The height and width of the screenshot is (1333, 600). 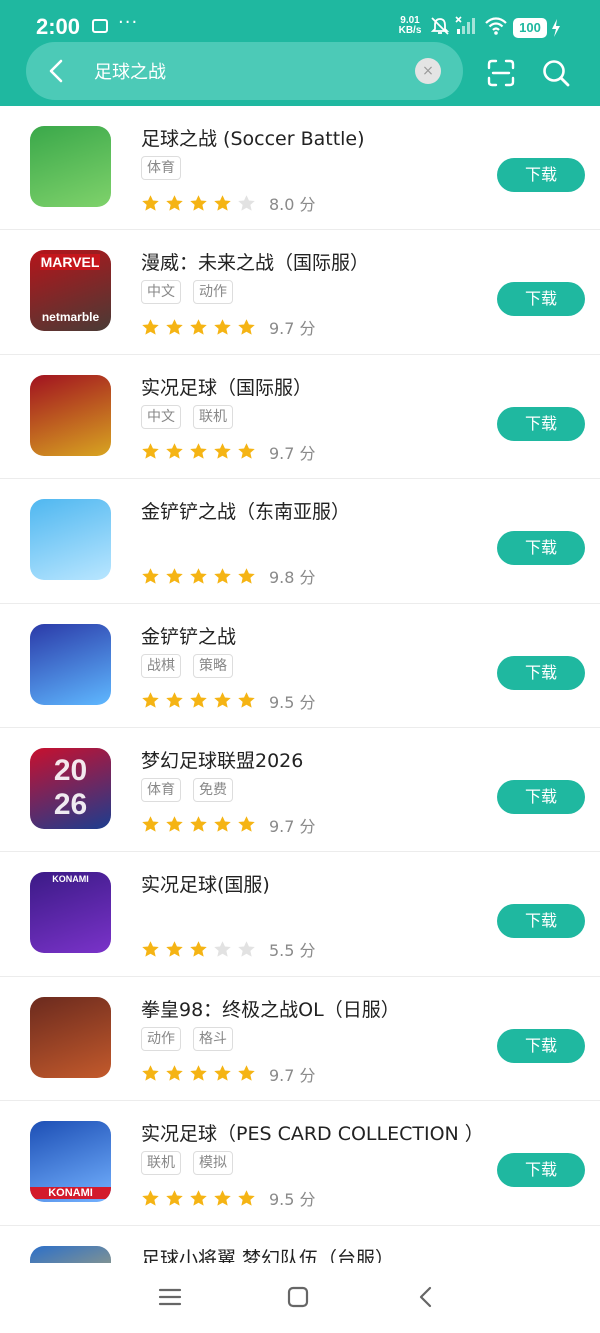 What do you see at coordinates (426, 1297) in the screenshot?
I see `back-nav-icon` at bounding box center [426, 1297].